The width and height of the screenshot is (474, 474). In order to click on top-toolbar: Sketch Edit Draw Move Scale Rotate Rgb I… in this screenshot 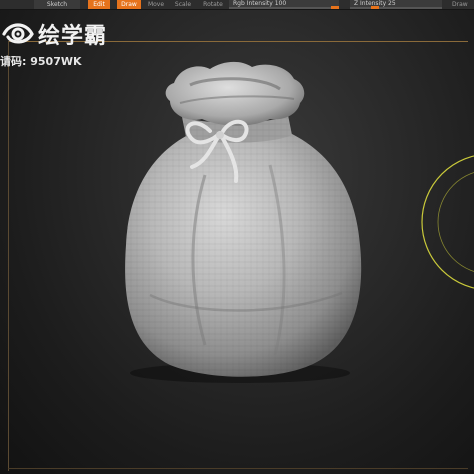, I will do `click(237, 5)`.